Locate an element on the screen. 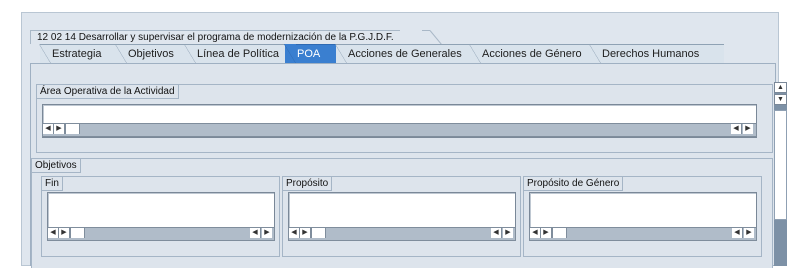  tab-acciones-de-genero: Acciones de Género is located at coordinates (534, 54).